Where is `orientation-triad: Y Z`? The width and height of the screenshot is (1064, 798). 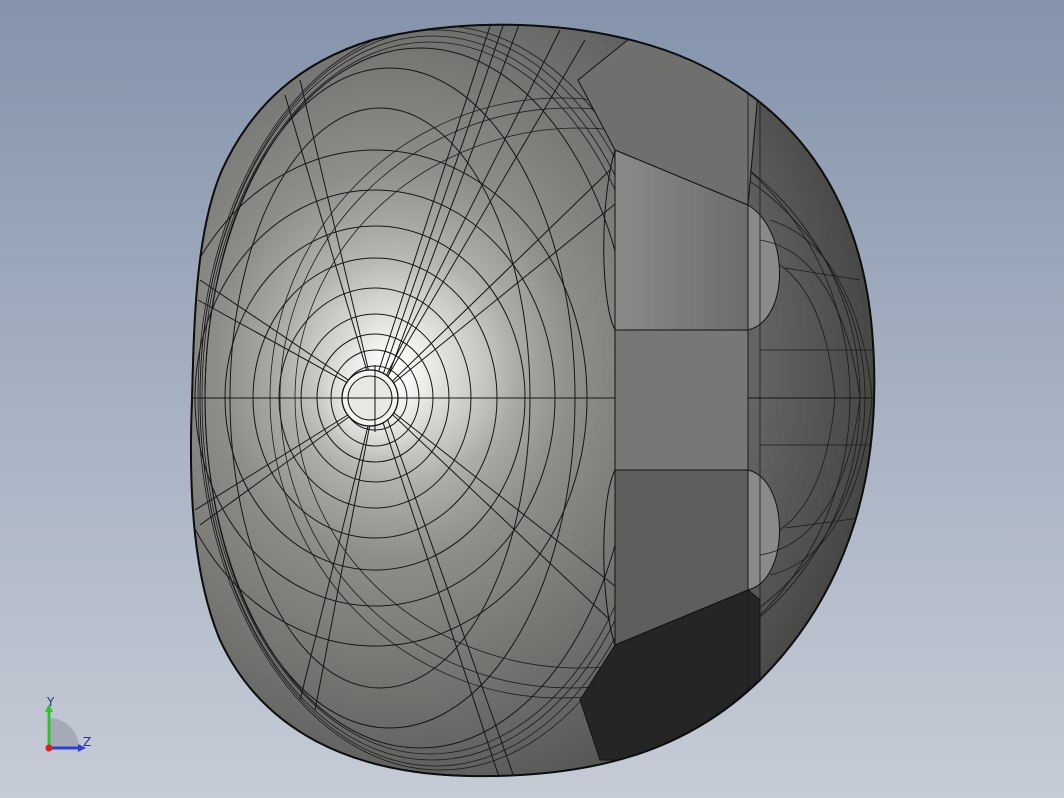 orientation-triad: Y Z is located at coordinates (71, 731).